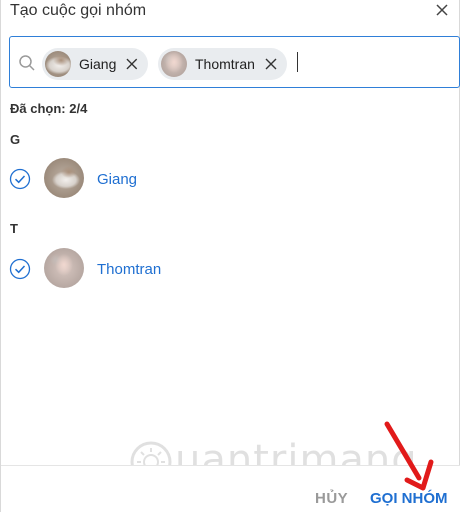 Image resolution: width=460 pixels, height=512 pixels. I want to click on red-arrow-annotation, so click(409, 456).